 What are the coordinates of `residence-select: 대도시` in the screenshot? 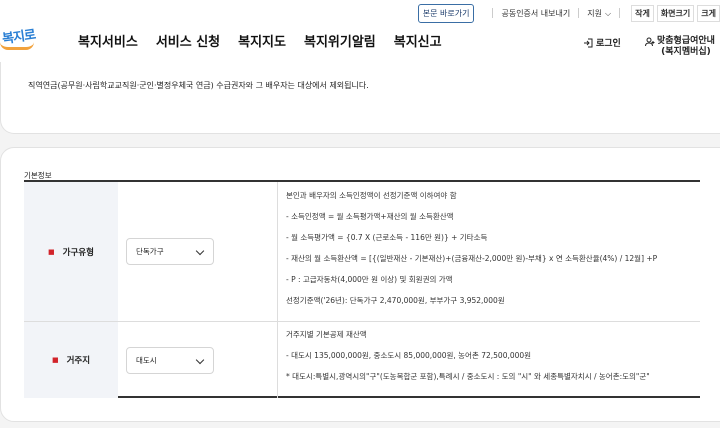 It's located at (170, 360).